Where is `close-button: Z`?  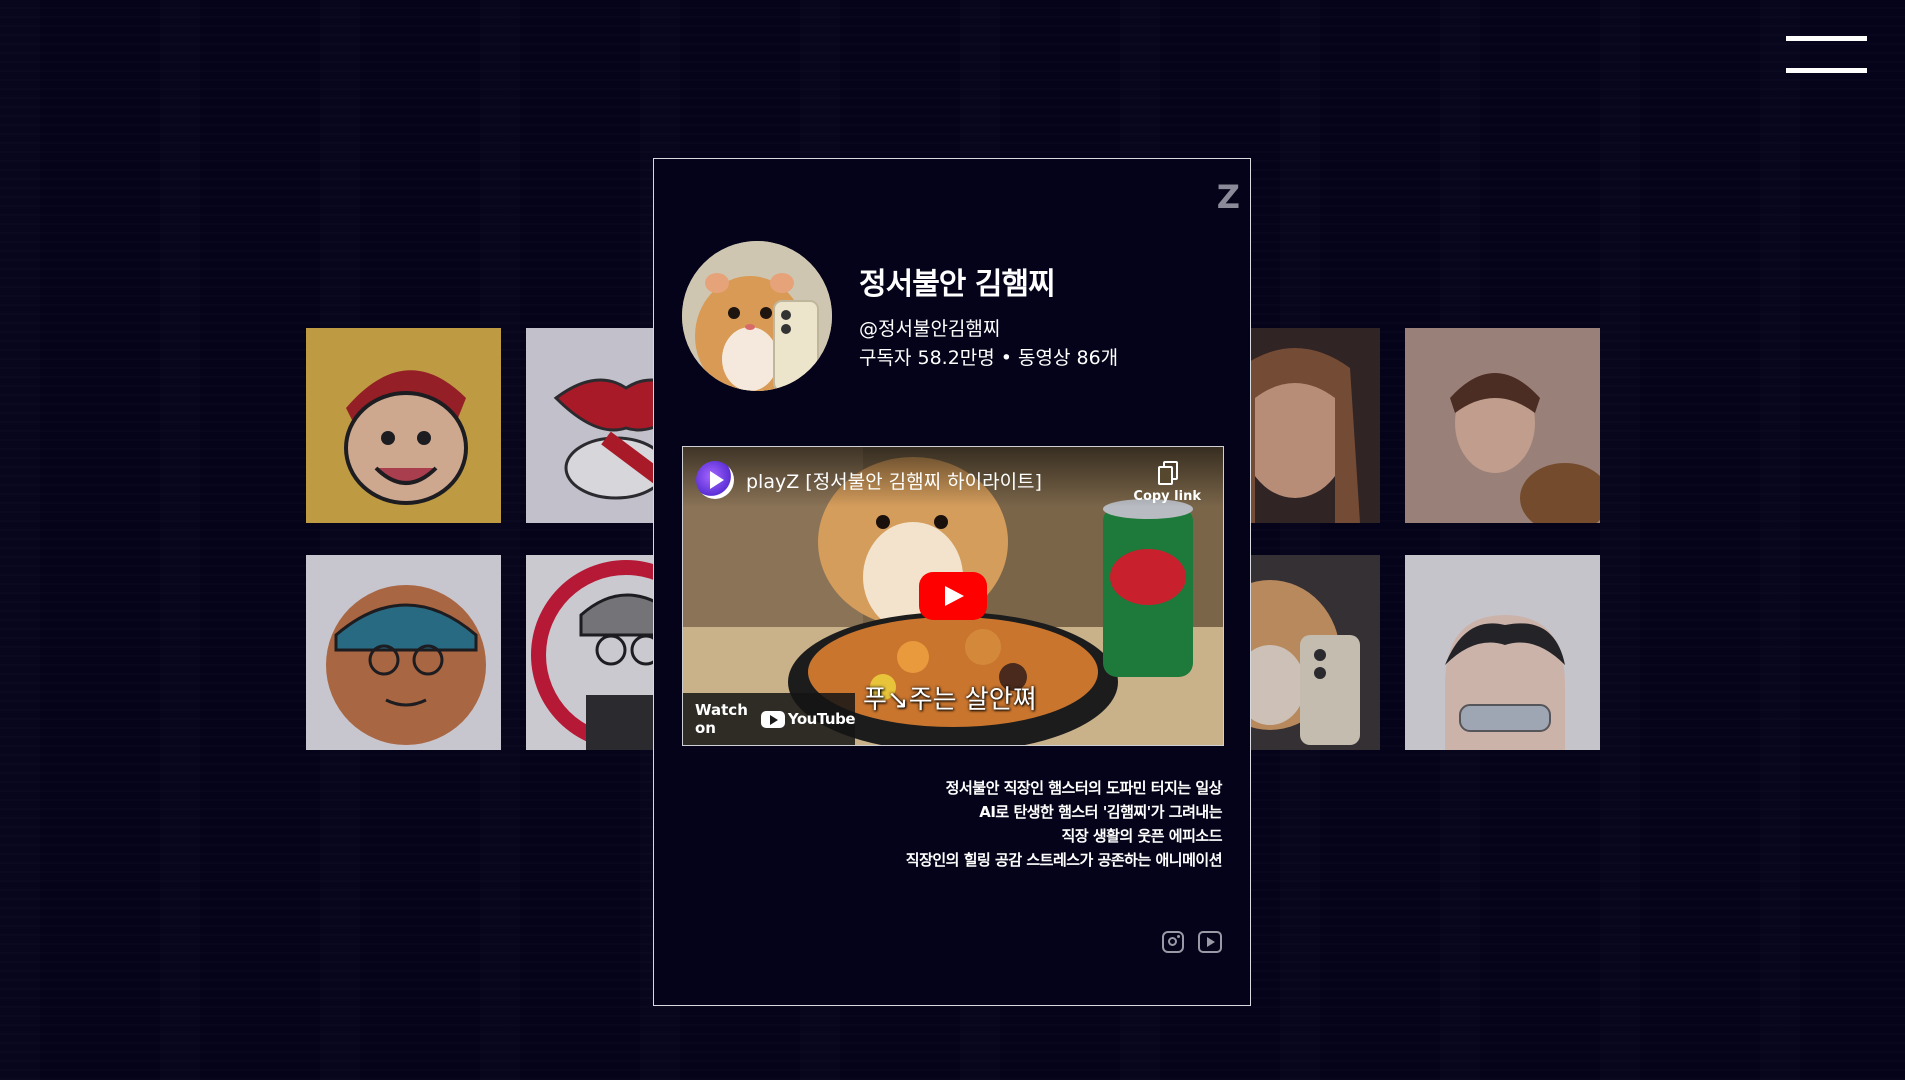
close-button: Z is located at coordinates (1228, 197).